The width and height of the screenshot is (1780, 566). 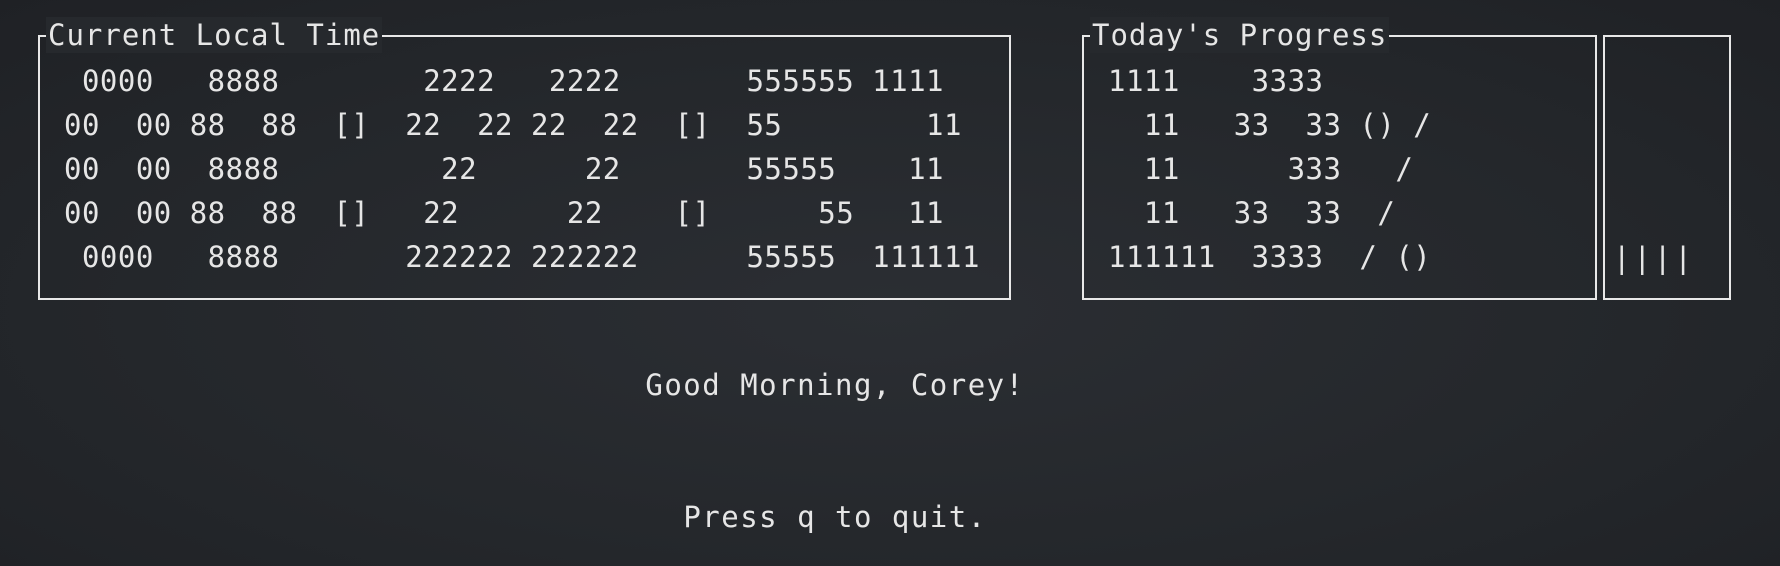 I want to click on todays-progress-title: Today's Progress, so click(x=1240, y=35).